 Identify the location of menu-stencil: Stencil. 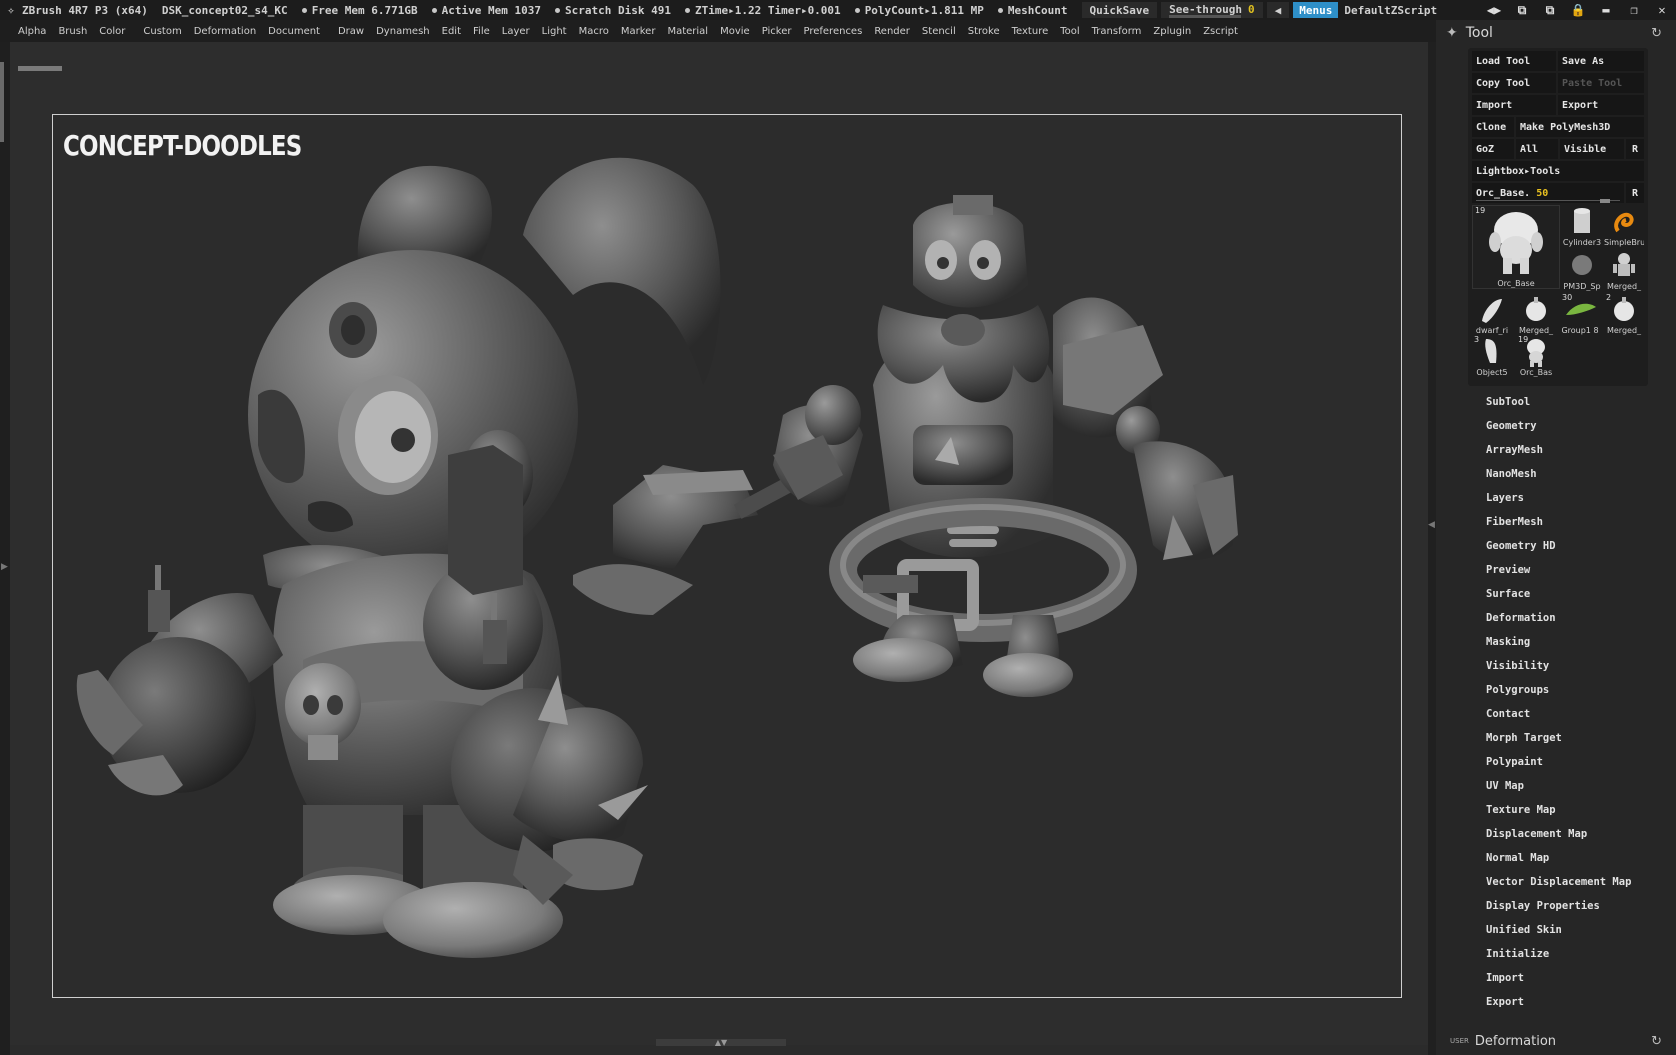
(939, 31).